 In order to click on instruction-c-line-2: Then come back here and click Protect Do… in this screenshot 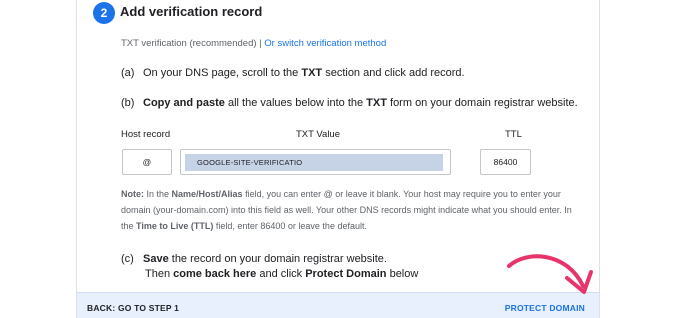, I will do `click(281, 274)`.